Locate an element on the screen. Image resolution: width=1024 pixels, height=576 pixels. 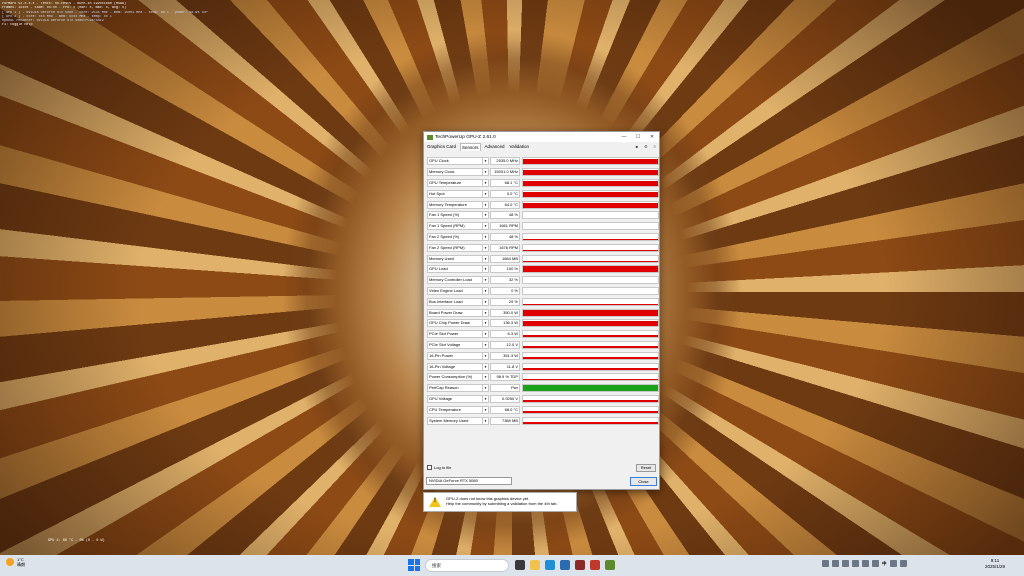
sensor-label: GPU Chip Power Draw is located at coordinates (455, 323).